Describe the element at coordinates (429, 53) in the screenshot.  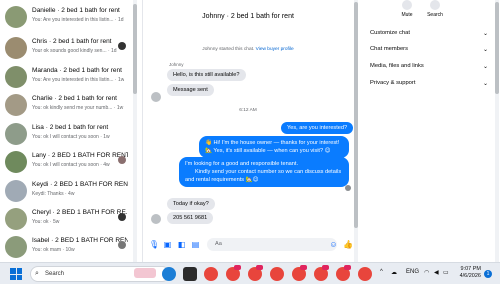
I see `chat-members-row: Chat members ⌄` at that location.